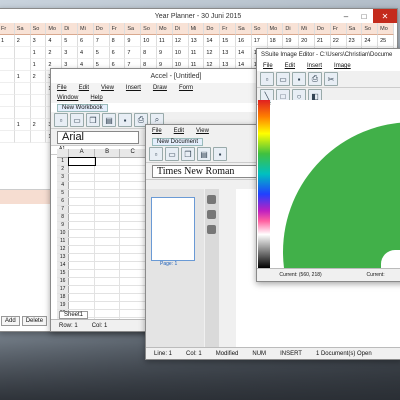  I want to click on menu-view: View, so click(202, 131).